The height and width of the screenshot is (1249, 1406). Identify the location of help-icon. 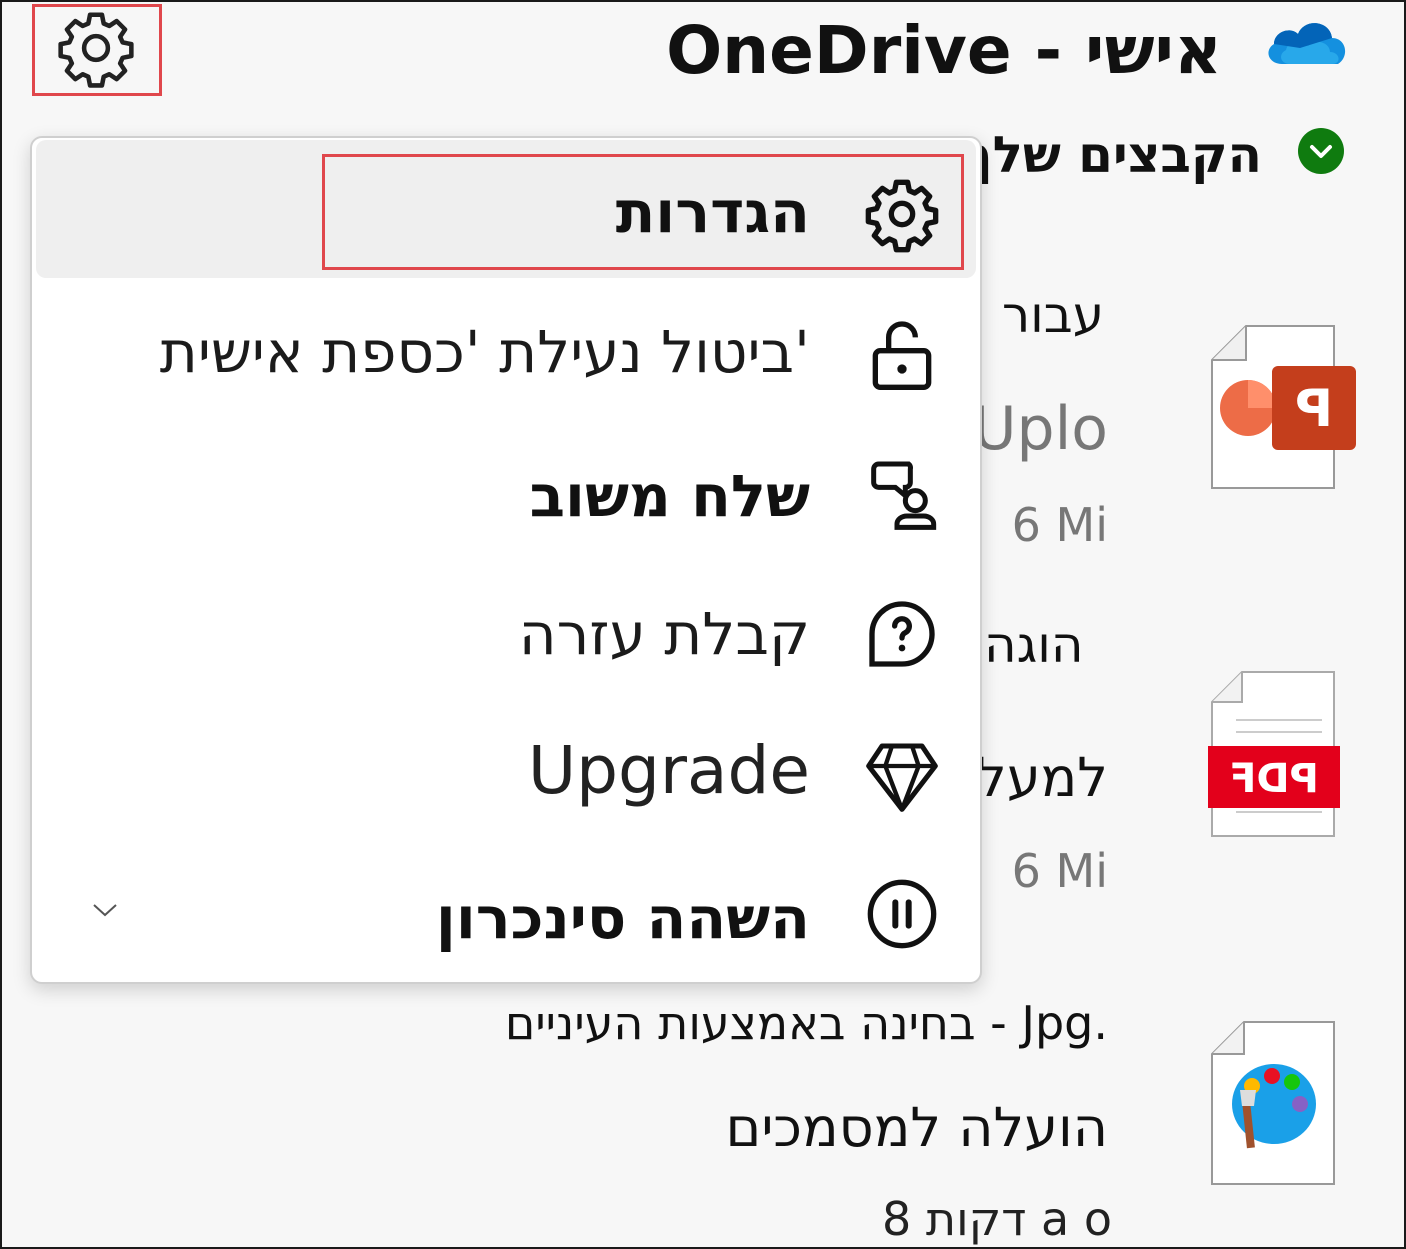
(902, 634).